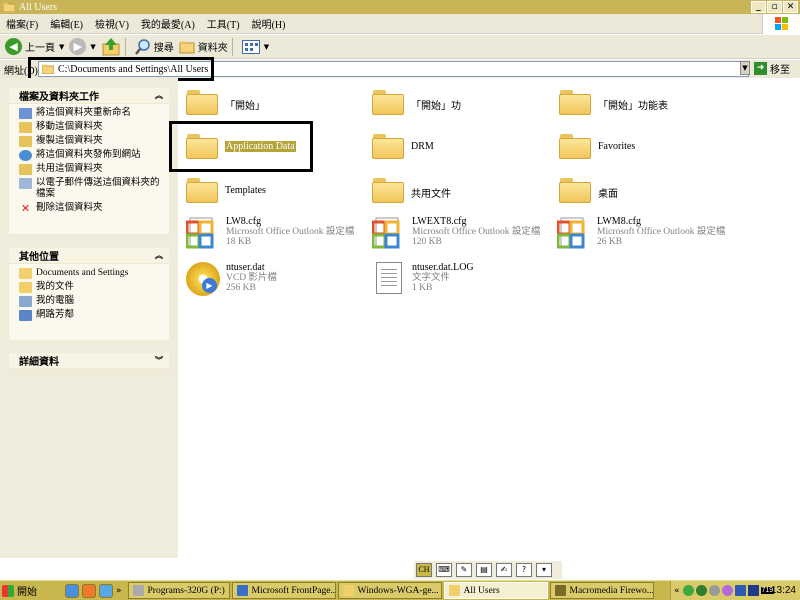 This screenshot has height=600, width=800. Describe the element at coordinates (225, 102) in the screenshot. I see `folder-item: 「開始」` at that location.